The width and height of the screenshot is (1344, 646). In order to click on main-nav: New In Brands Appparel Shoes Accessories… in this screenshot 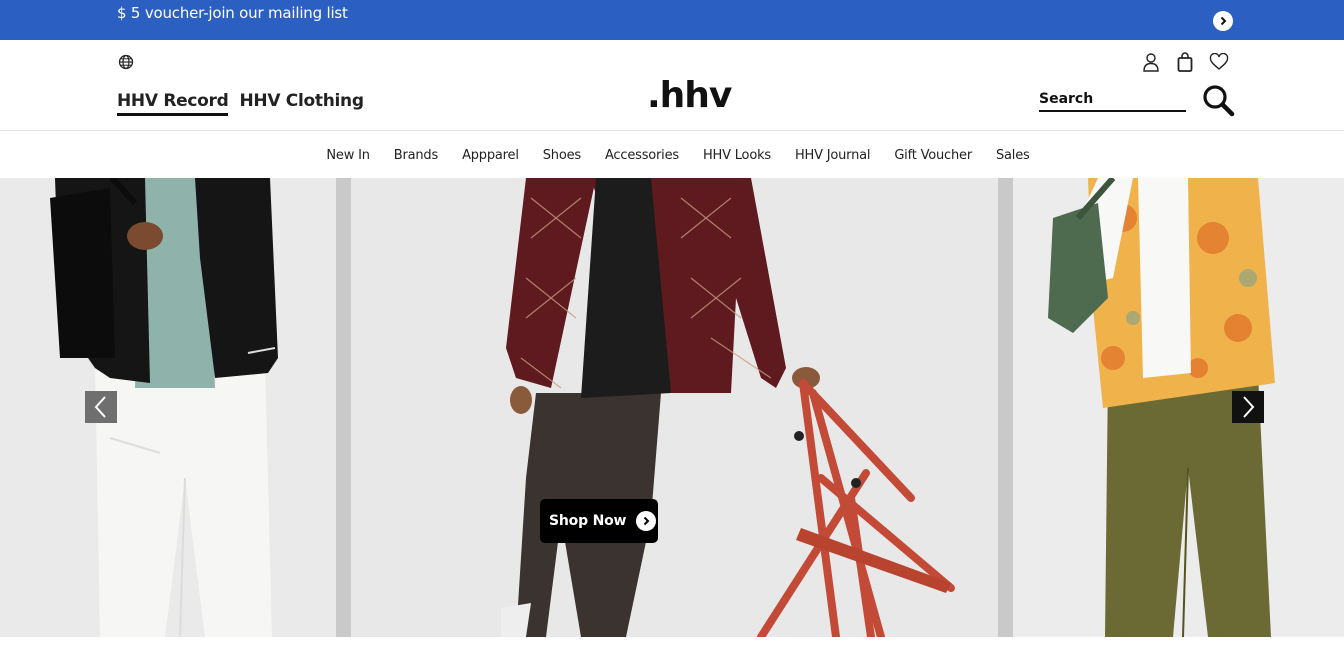, I will do `click(672, 155)`.